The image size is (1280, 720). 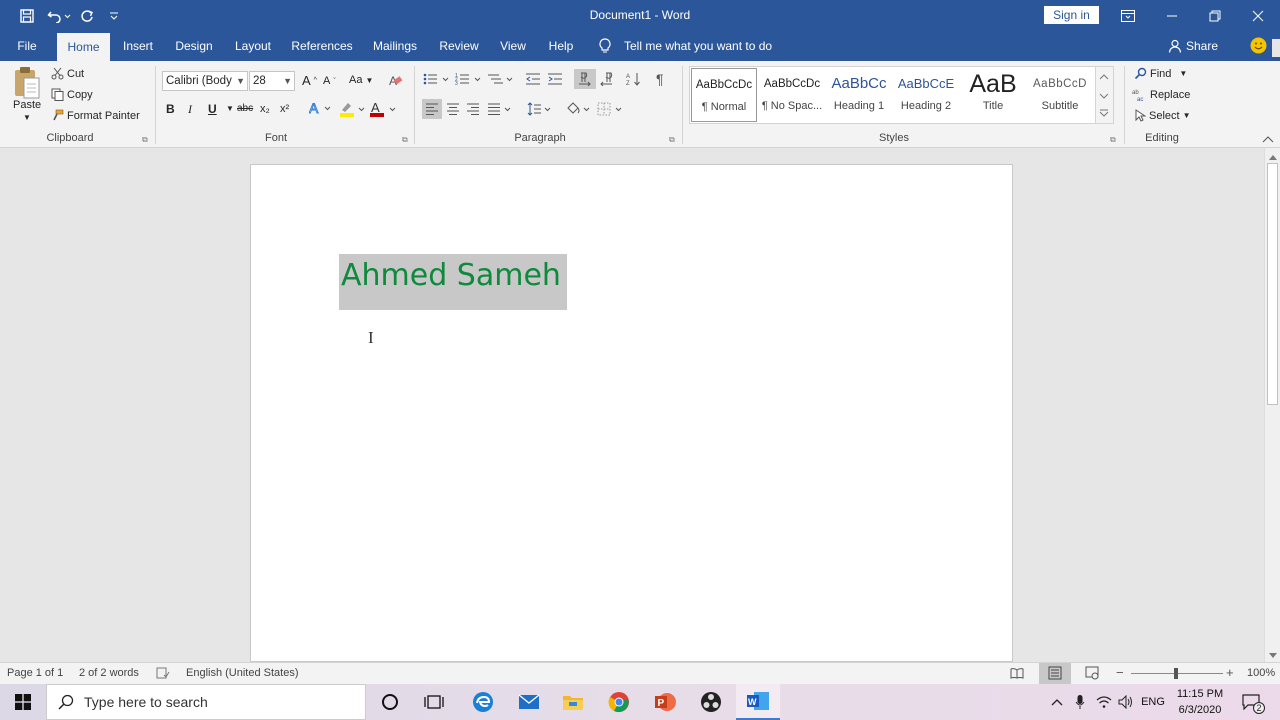 I want to click on paste-button: Paste, so click(x=27, y=105).